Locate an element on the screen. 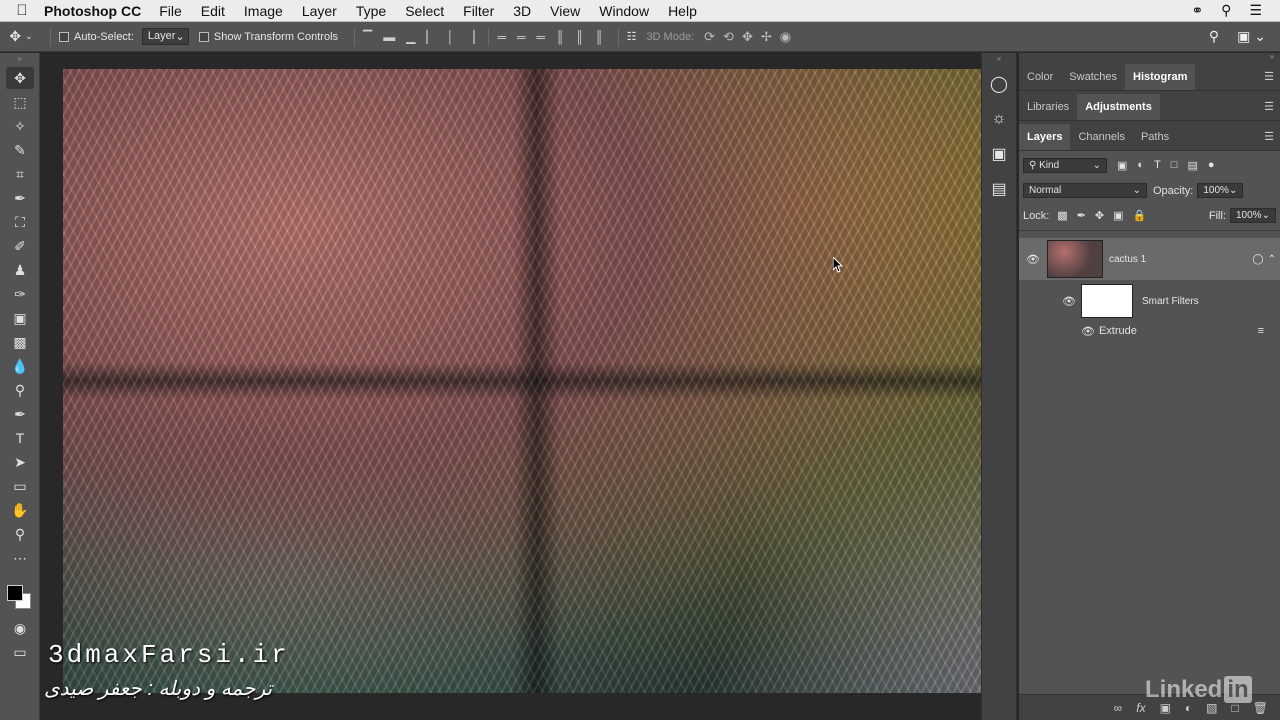 This screenshot has height=720, width=1280. character-panel-icon: ▤ is located at coordinates (999, 189).